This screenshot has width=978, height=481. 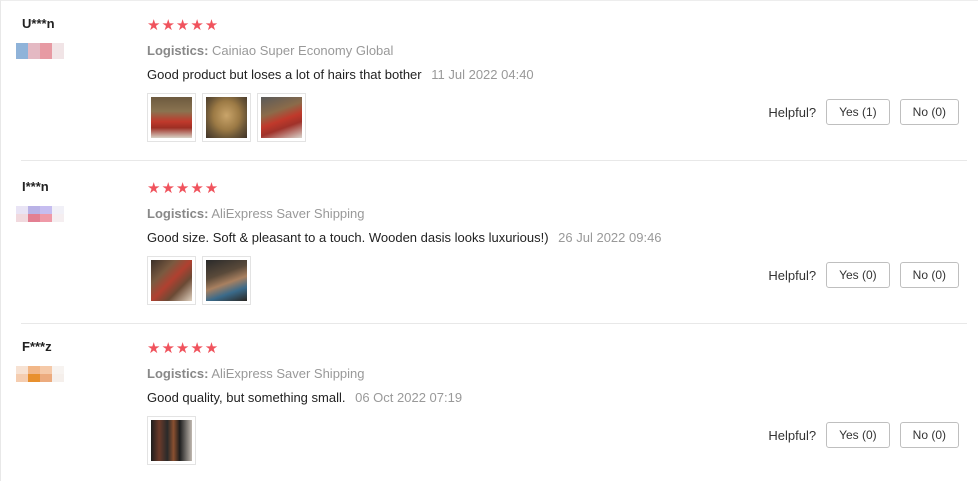 I want to click on reviewer-name: F***z, so click(x=37, y=346).